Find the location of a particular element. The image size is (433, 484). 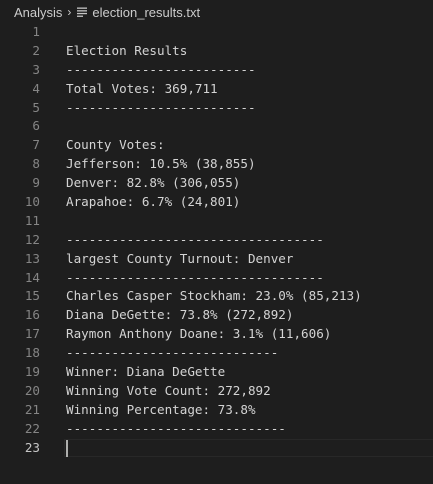

code-line: 5 ------------------------- is located at coordinates (216, 108).